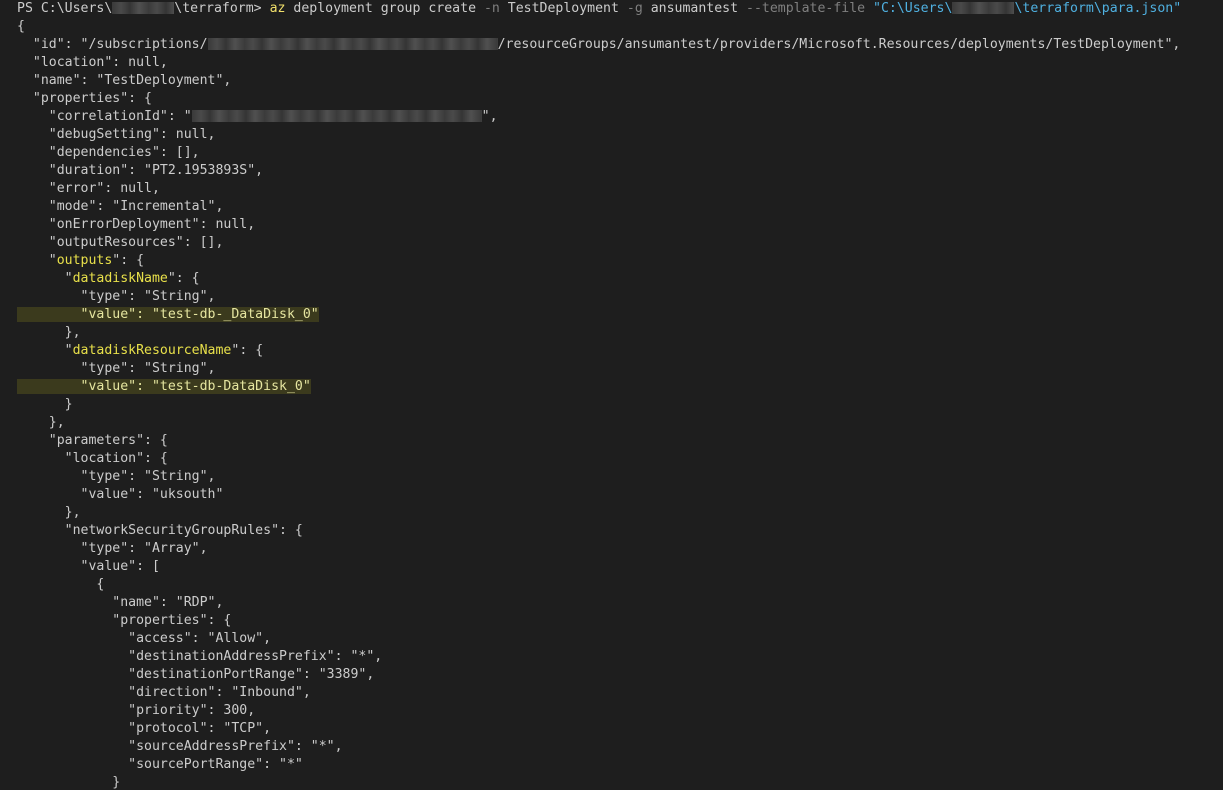  What do you see at coordinates (45, 278) in the screenshot?
I see `datadiskname-quote: "` at bounding box center [45, 278].